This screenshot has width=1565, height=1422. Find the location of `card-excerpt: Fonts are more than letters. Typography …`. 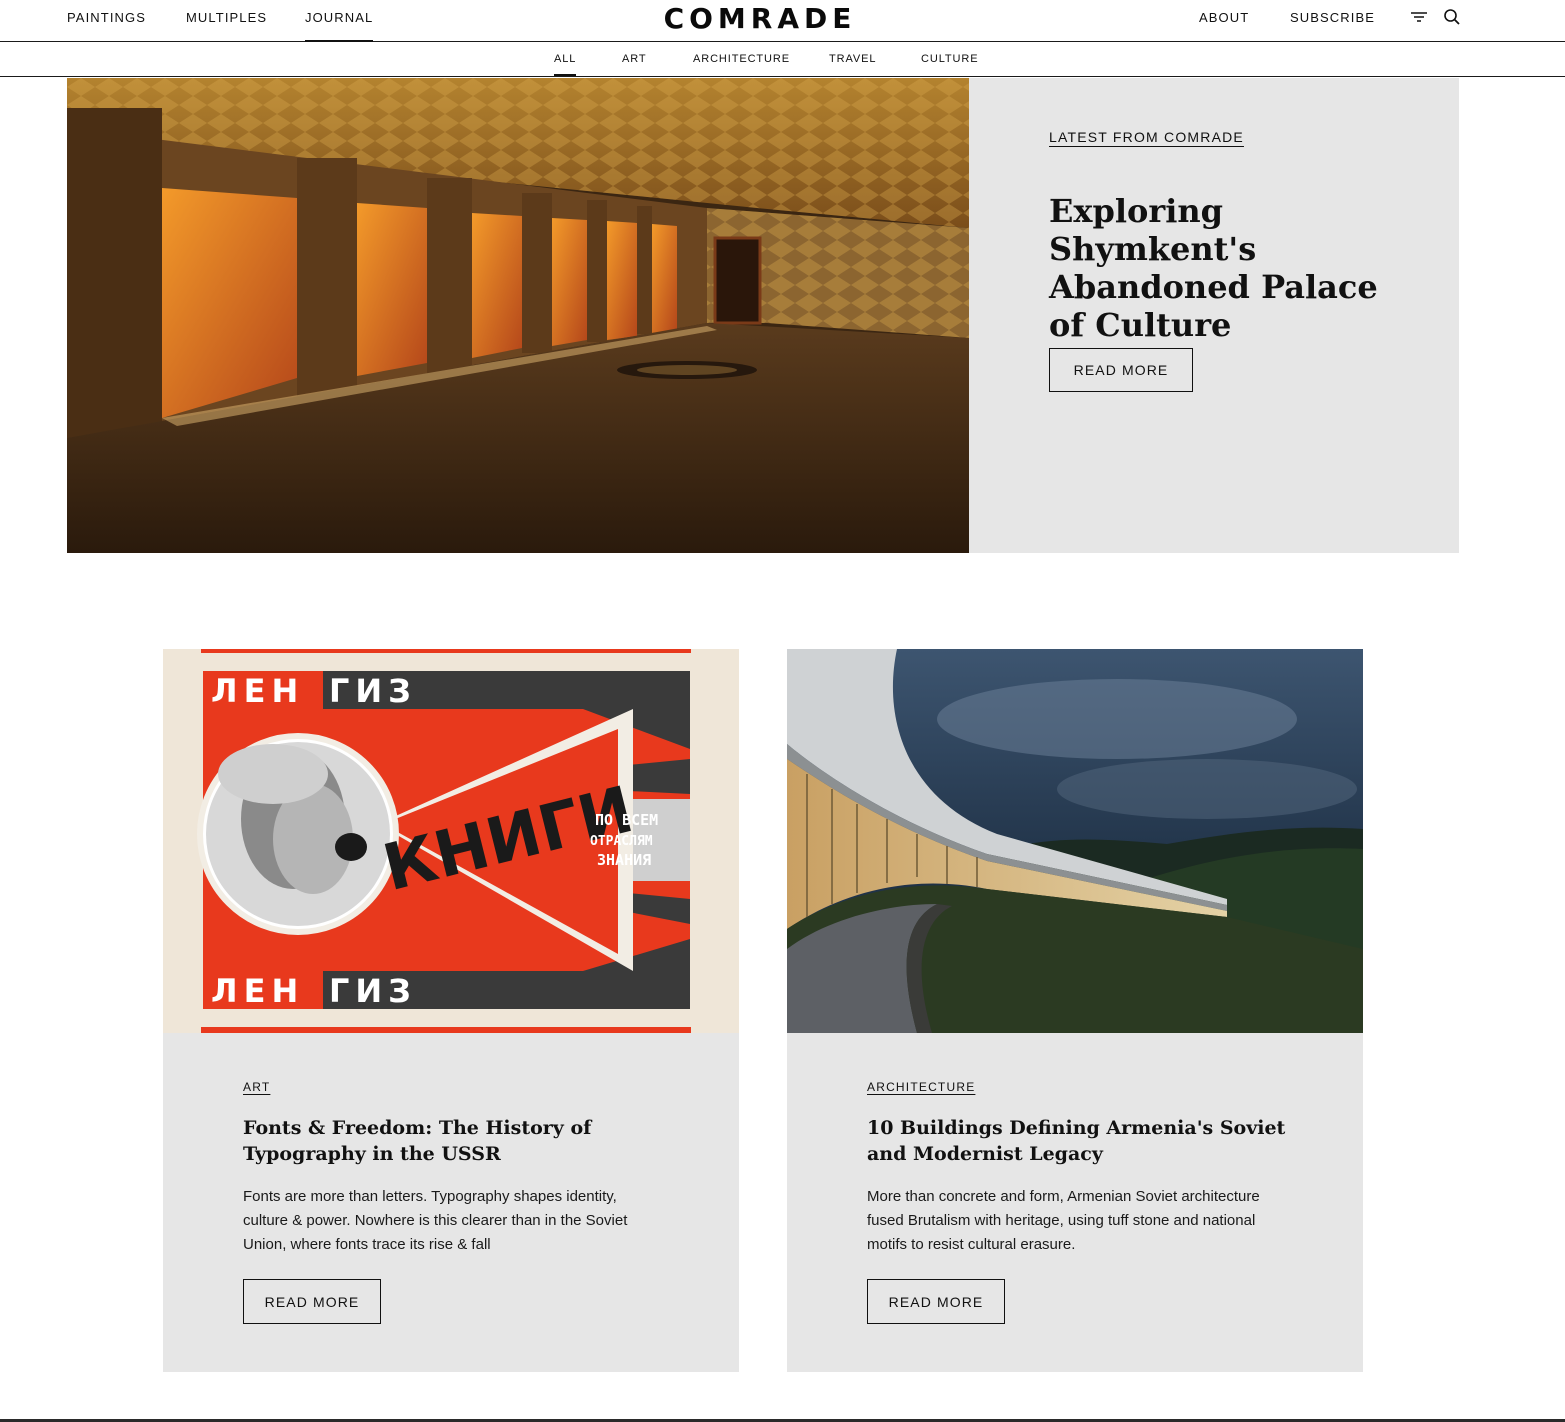

card-excerpt: Fonts are more than letters. Typography … is located at coordinates (435, 1220).